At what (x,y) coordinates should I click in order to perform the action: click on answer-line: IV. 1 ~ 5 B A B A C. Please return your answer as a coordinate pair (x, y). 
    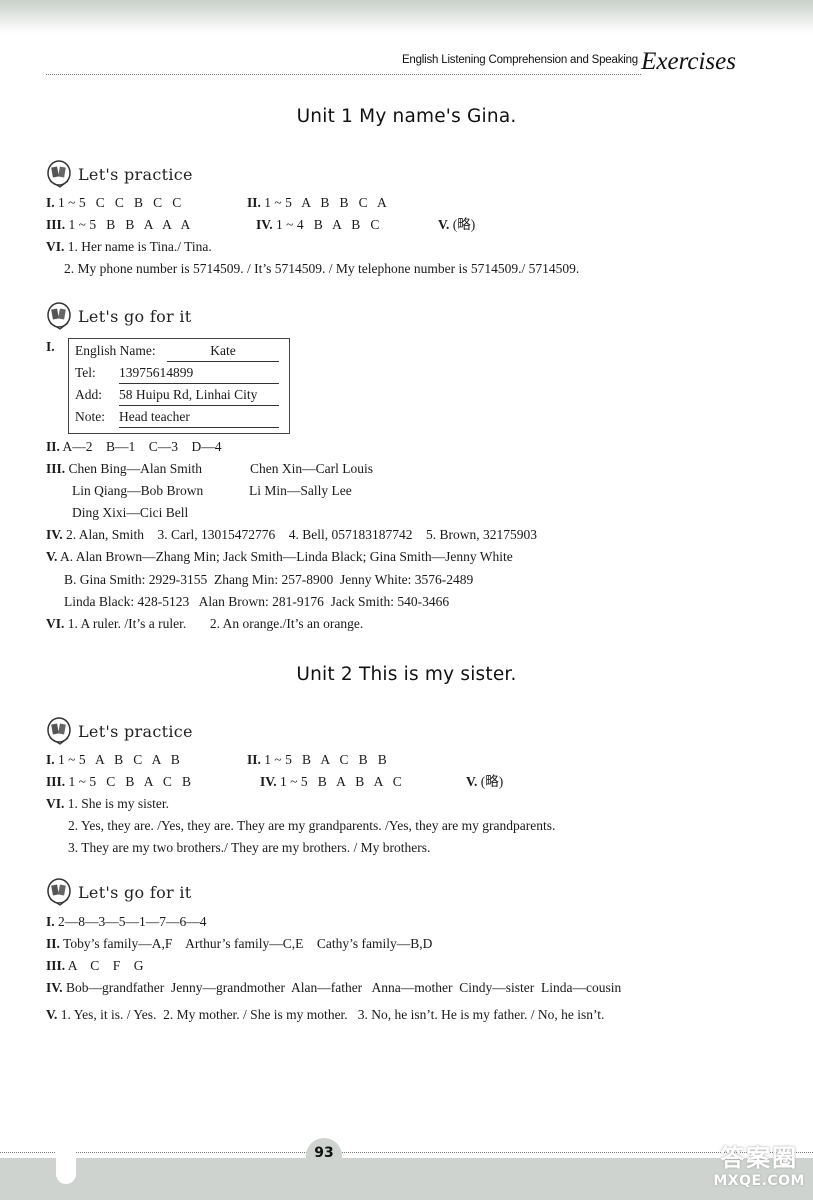
    Looking at the image, I should click on (331, 781).